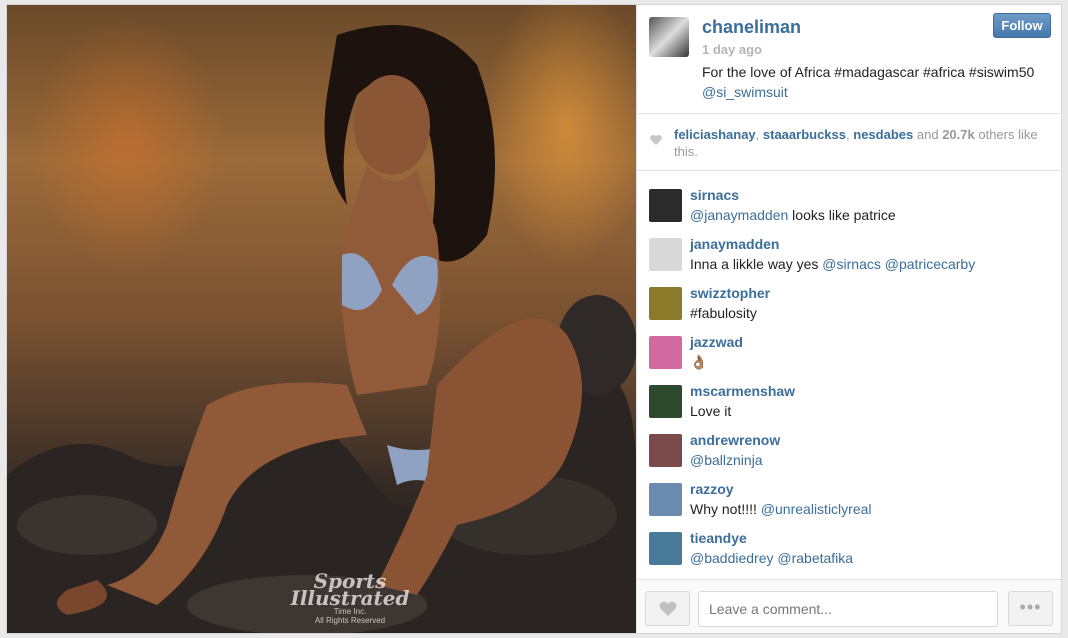 Image resolution: width=1068 pixels, height=638 pixels. Describe the element at coordinates (751, 27) in the screenshot. I see `owner-username: chaneliman` at that location.